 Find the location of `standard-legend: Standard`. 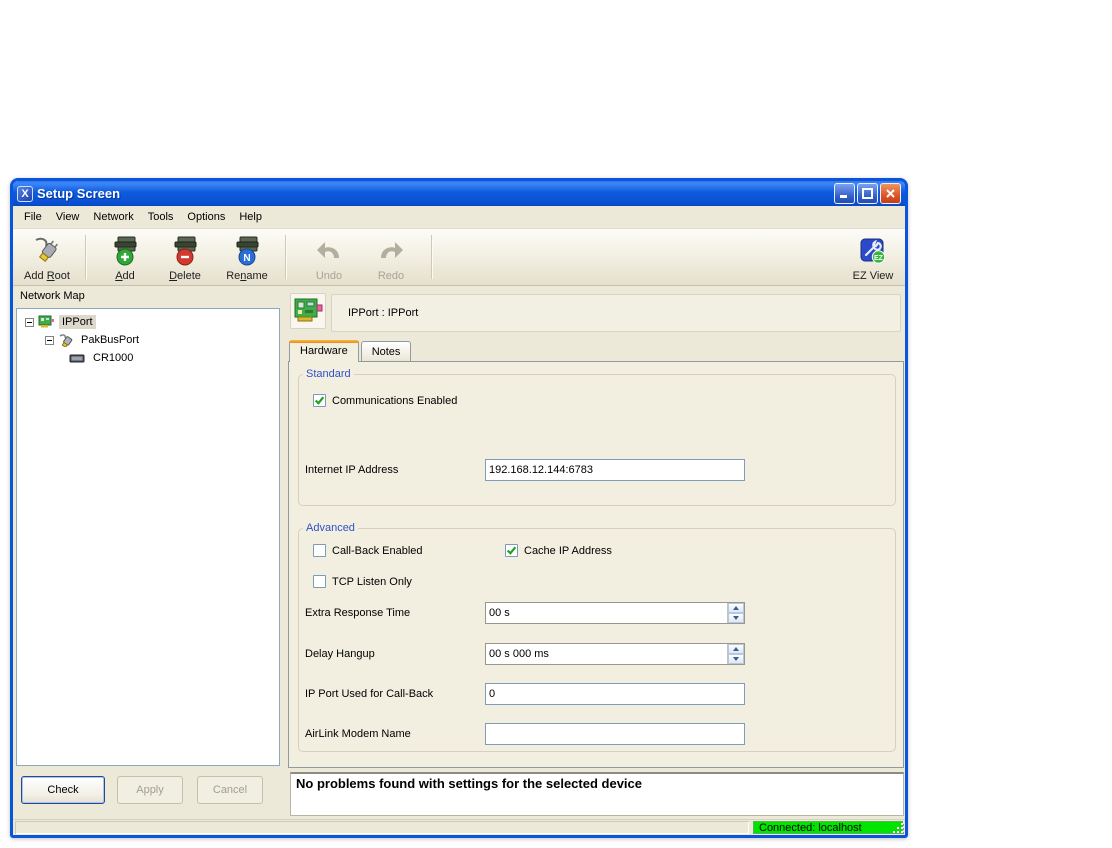

standard-legend: Standard is located at coordinates (328, 374).